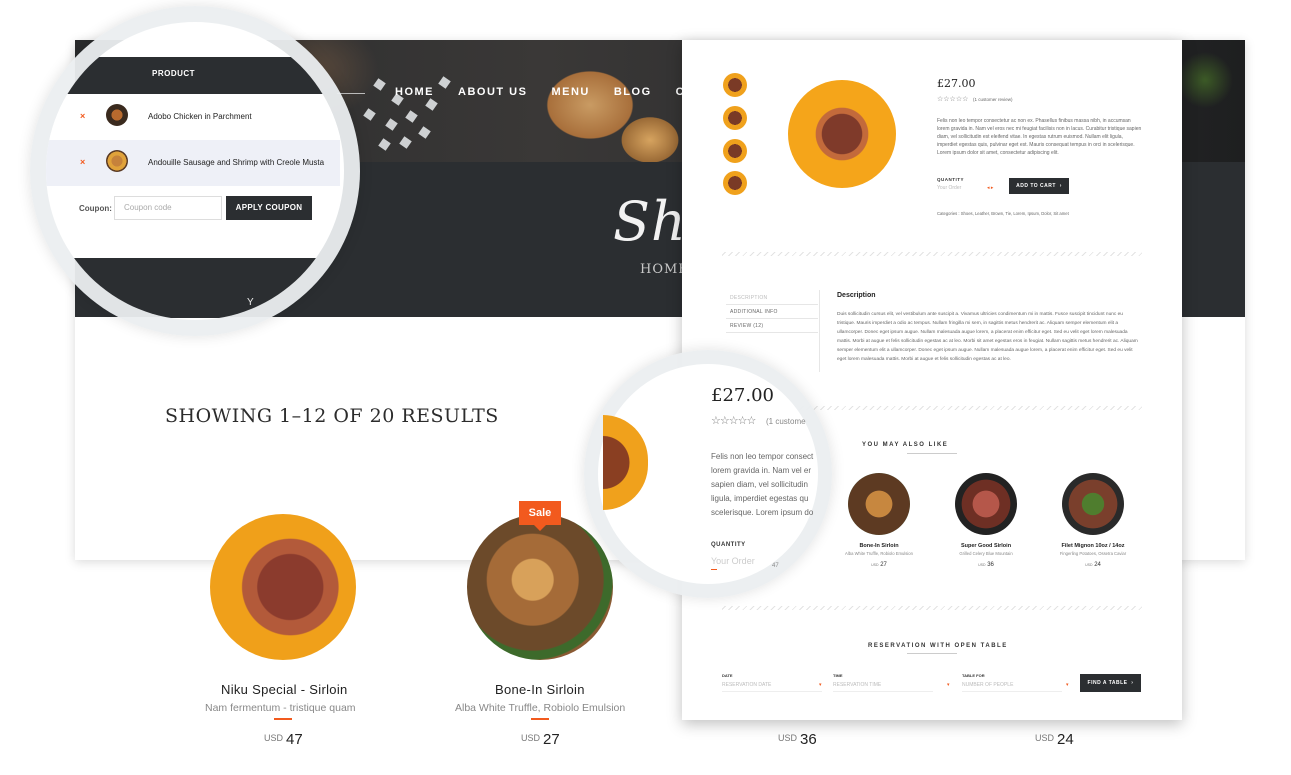 This screenshot has height=775, width=1291. Describe the element at coordinates (772, 312) in the screenshot. I see `tab-additional-info: ADDITIONAL INFO` at that location.